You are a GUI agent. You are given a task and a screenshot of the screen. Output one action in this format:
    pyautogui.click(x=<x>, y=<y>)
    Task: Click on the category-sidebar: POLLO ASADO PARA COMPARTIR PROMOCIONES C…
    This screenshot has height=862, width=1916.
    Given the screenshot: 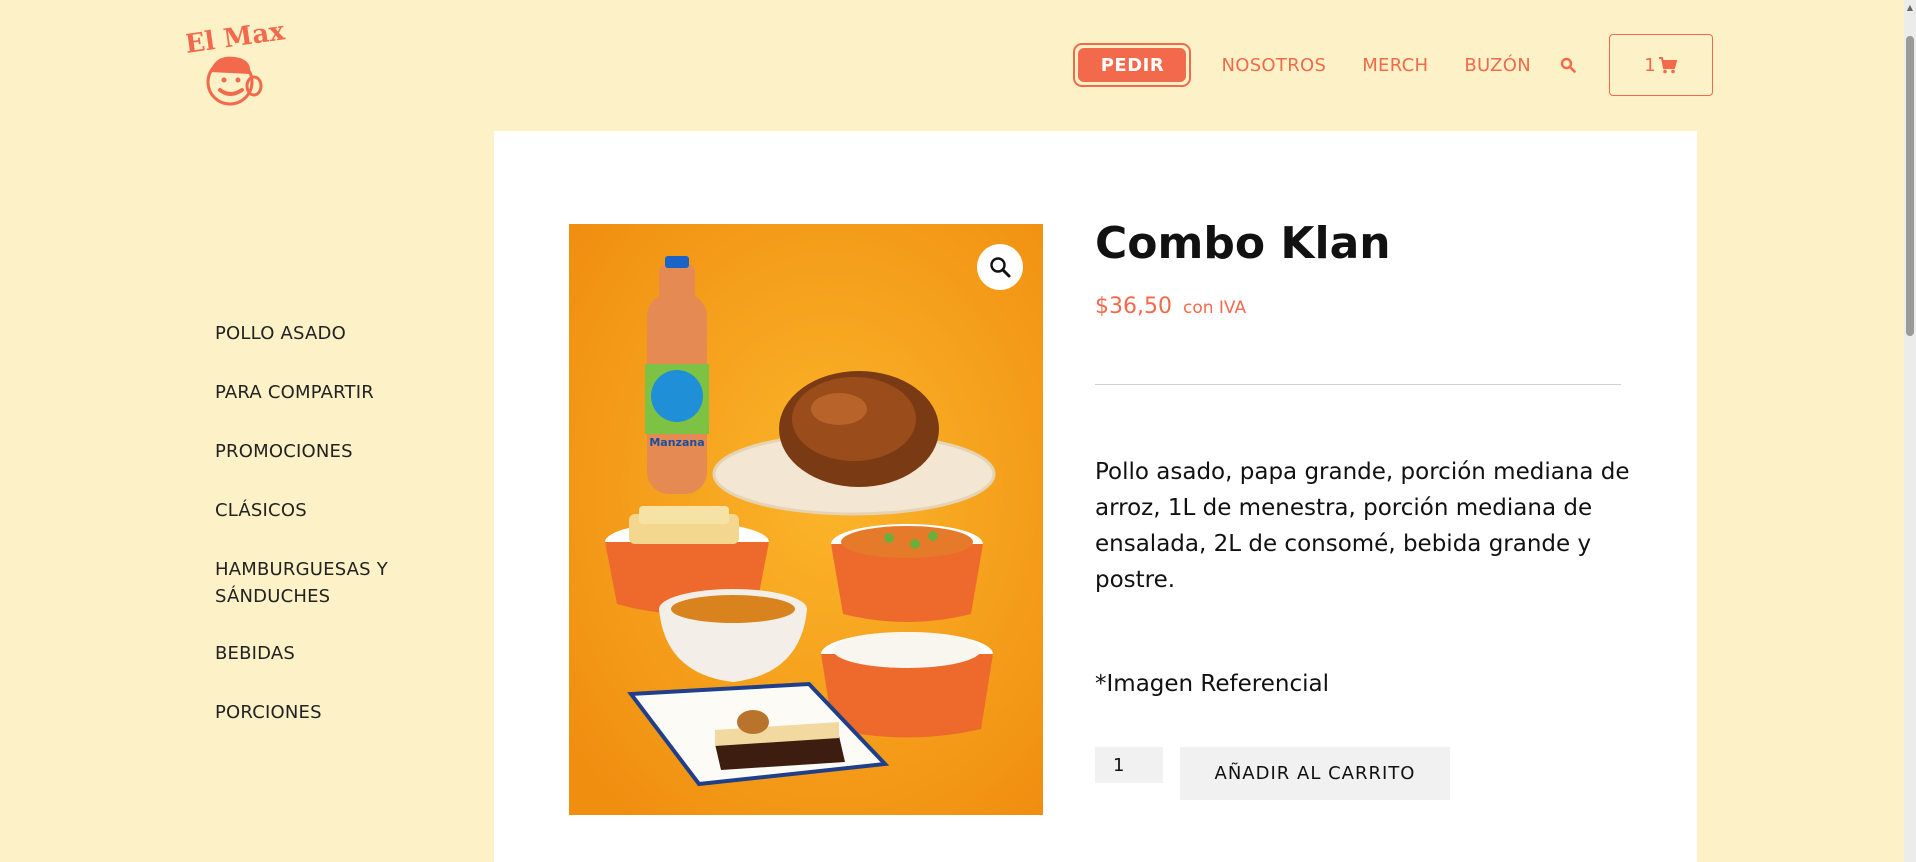 What is the action you would take?
    pyautogui.click(x=335, y=539)
    